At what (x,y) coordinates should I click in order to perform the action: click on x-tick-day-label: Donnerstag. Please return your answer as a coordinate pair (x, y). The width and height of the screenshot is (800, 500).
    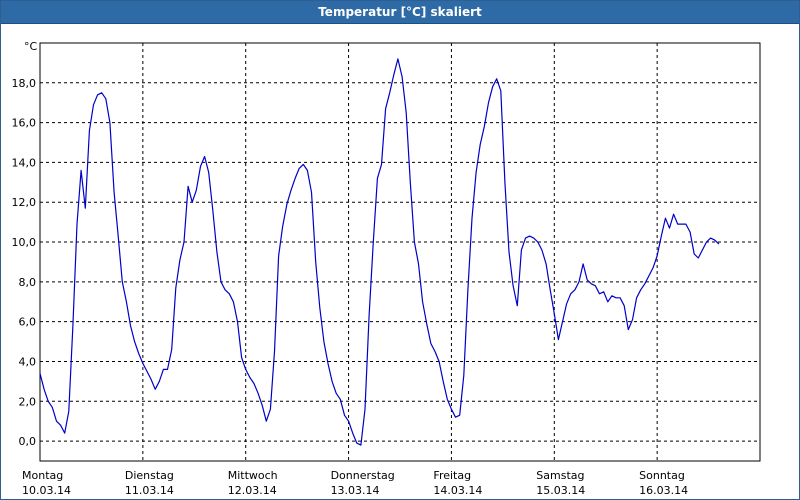
    Looking at the image, I should click on (363, 475).